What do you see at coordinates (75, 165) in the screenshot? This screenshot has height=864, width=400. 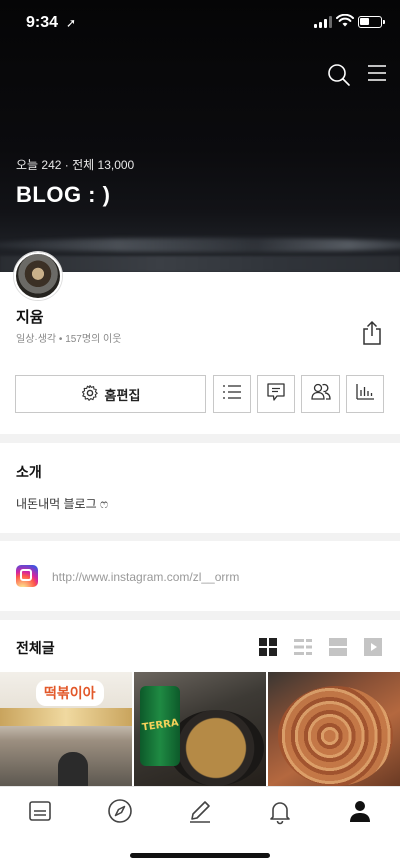 I see `visitor-stats: 오늘 242 · 전체 13,000` at bounding box center [75, 165].